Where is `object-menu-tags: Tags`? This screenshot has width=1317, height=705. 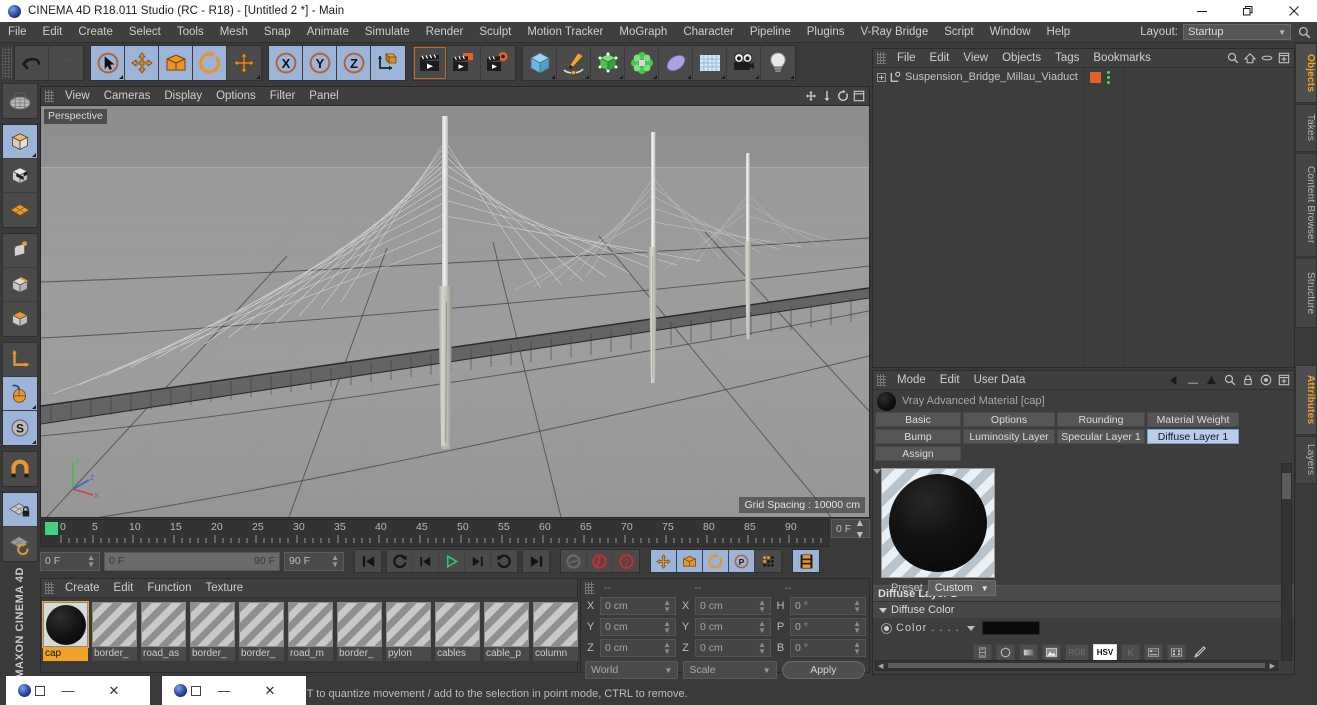 object-menu-tags: Tags is located at coordinates (1067, 58).